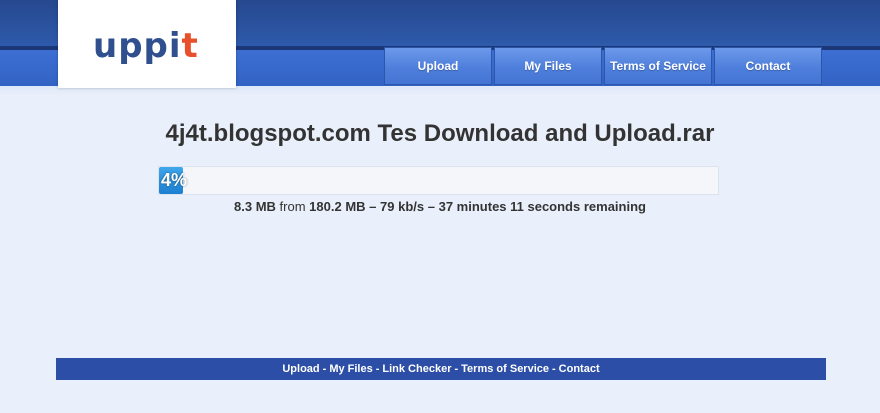 The height and width of the screenshot is (413, 880). I want to click on total-size: 180.2 MB, so click(337, 206).